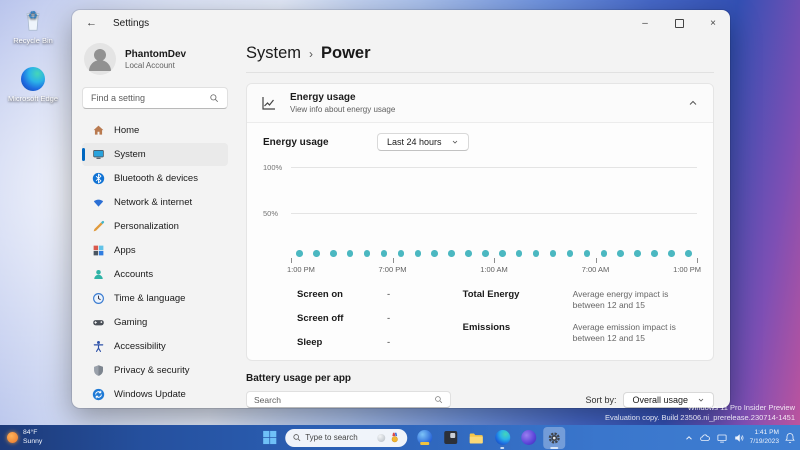 The height and width of the screenshot is (450, 800). I want to click on network-icon, so click(722, 438).